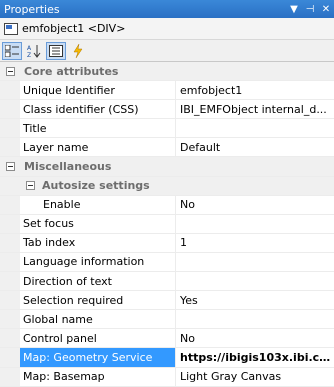 This screenshot has height=387, width=334. I want to click on categorized-view-button, so click(12, 50).